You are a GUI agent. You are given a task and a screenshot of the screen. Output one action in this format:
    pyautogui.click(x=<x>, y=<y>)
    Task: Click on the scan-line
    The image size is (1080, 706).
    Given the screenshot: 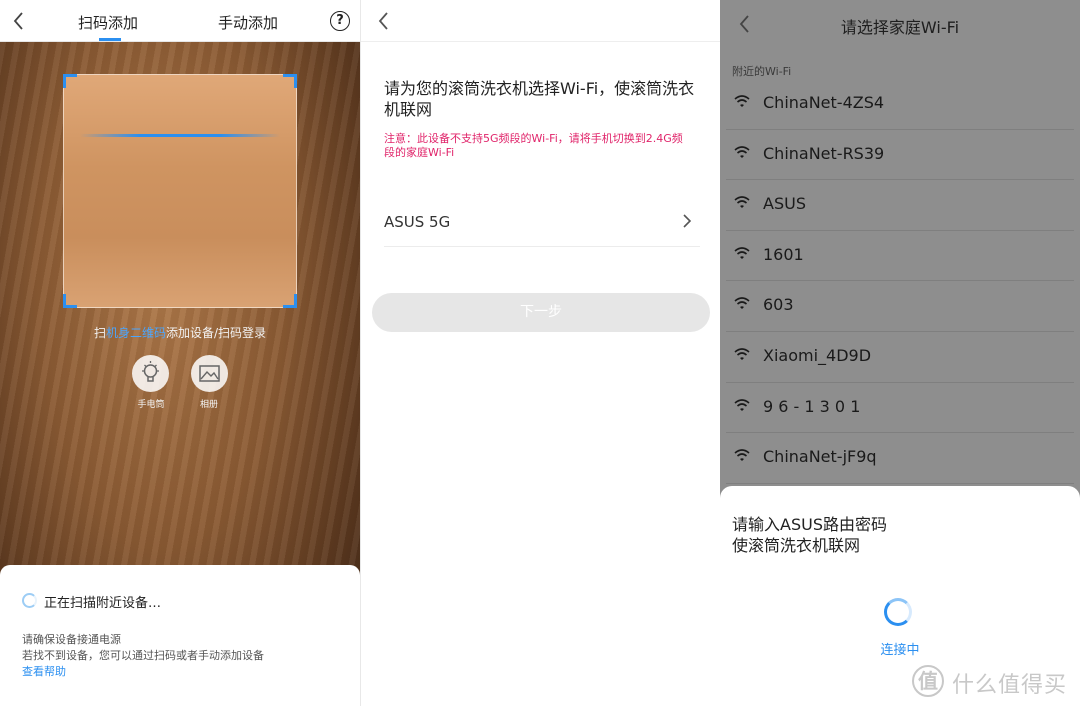 What is the action you would take?
    pyautogui.click(x=180, y=135)
    